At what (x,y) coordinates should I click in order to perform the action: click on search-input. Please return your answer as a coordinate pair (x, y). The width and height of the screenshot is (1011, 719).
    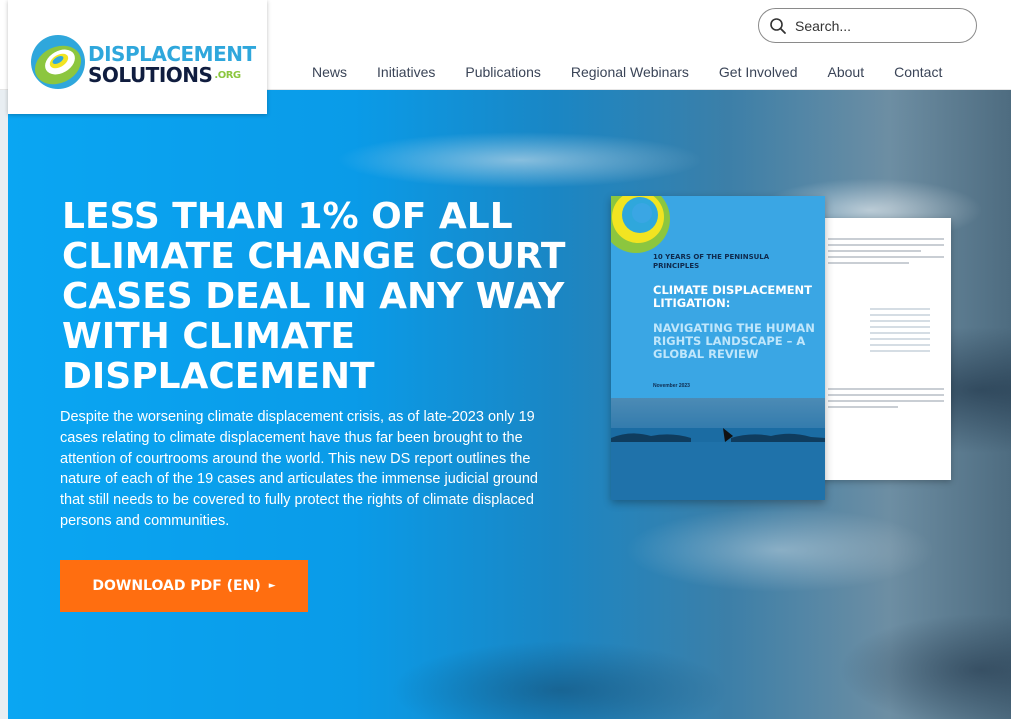
    Looking at the image, I should click on (880, 26).